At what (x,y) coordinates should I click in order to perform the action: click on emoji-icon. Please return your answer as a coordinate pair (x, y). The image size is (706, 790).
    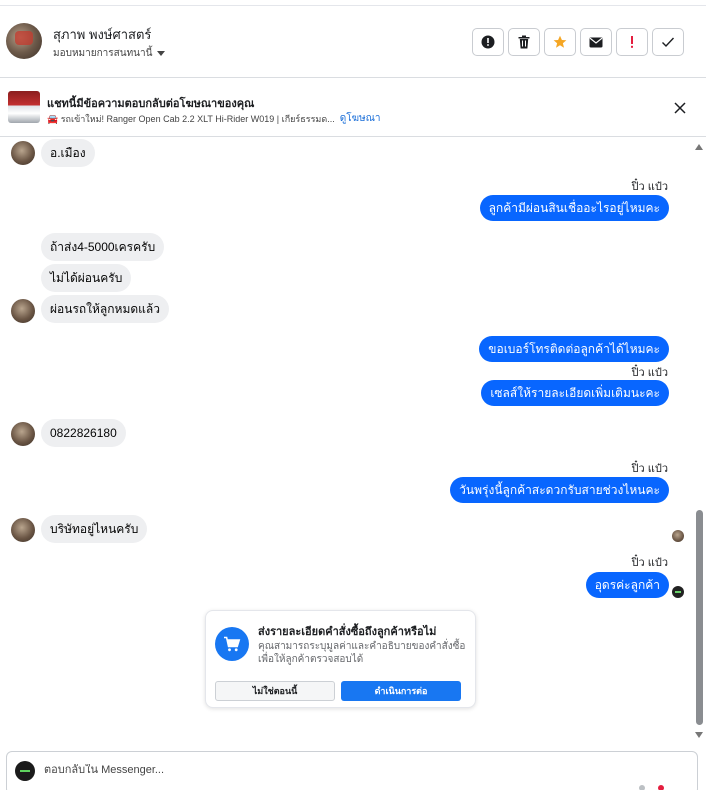
    Looking at the image, I should click on (642, 787).